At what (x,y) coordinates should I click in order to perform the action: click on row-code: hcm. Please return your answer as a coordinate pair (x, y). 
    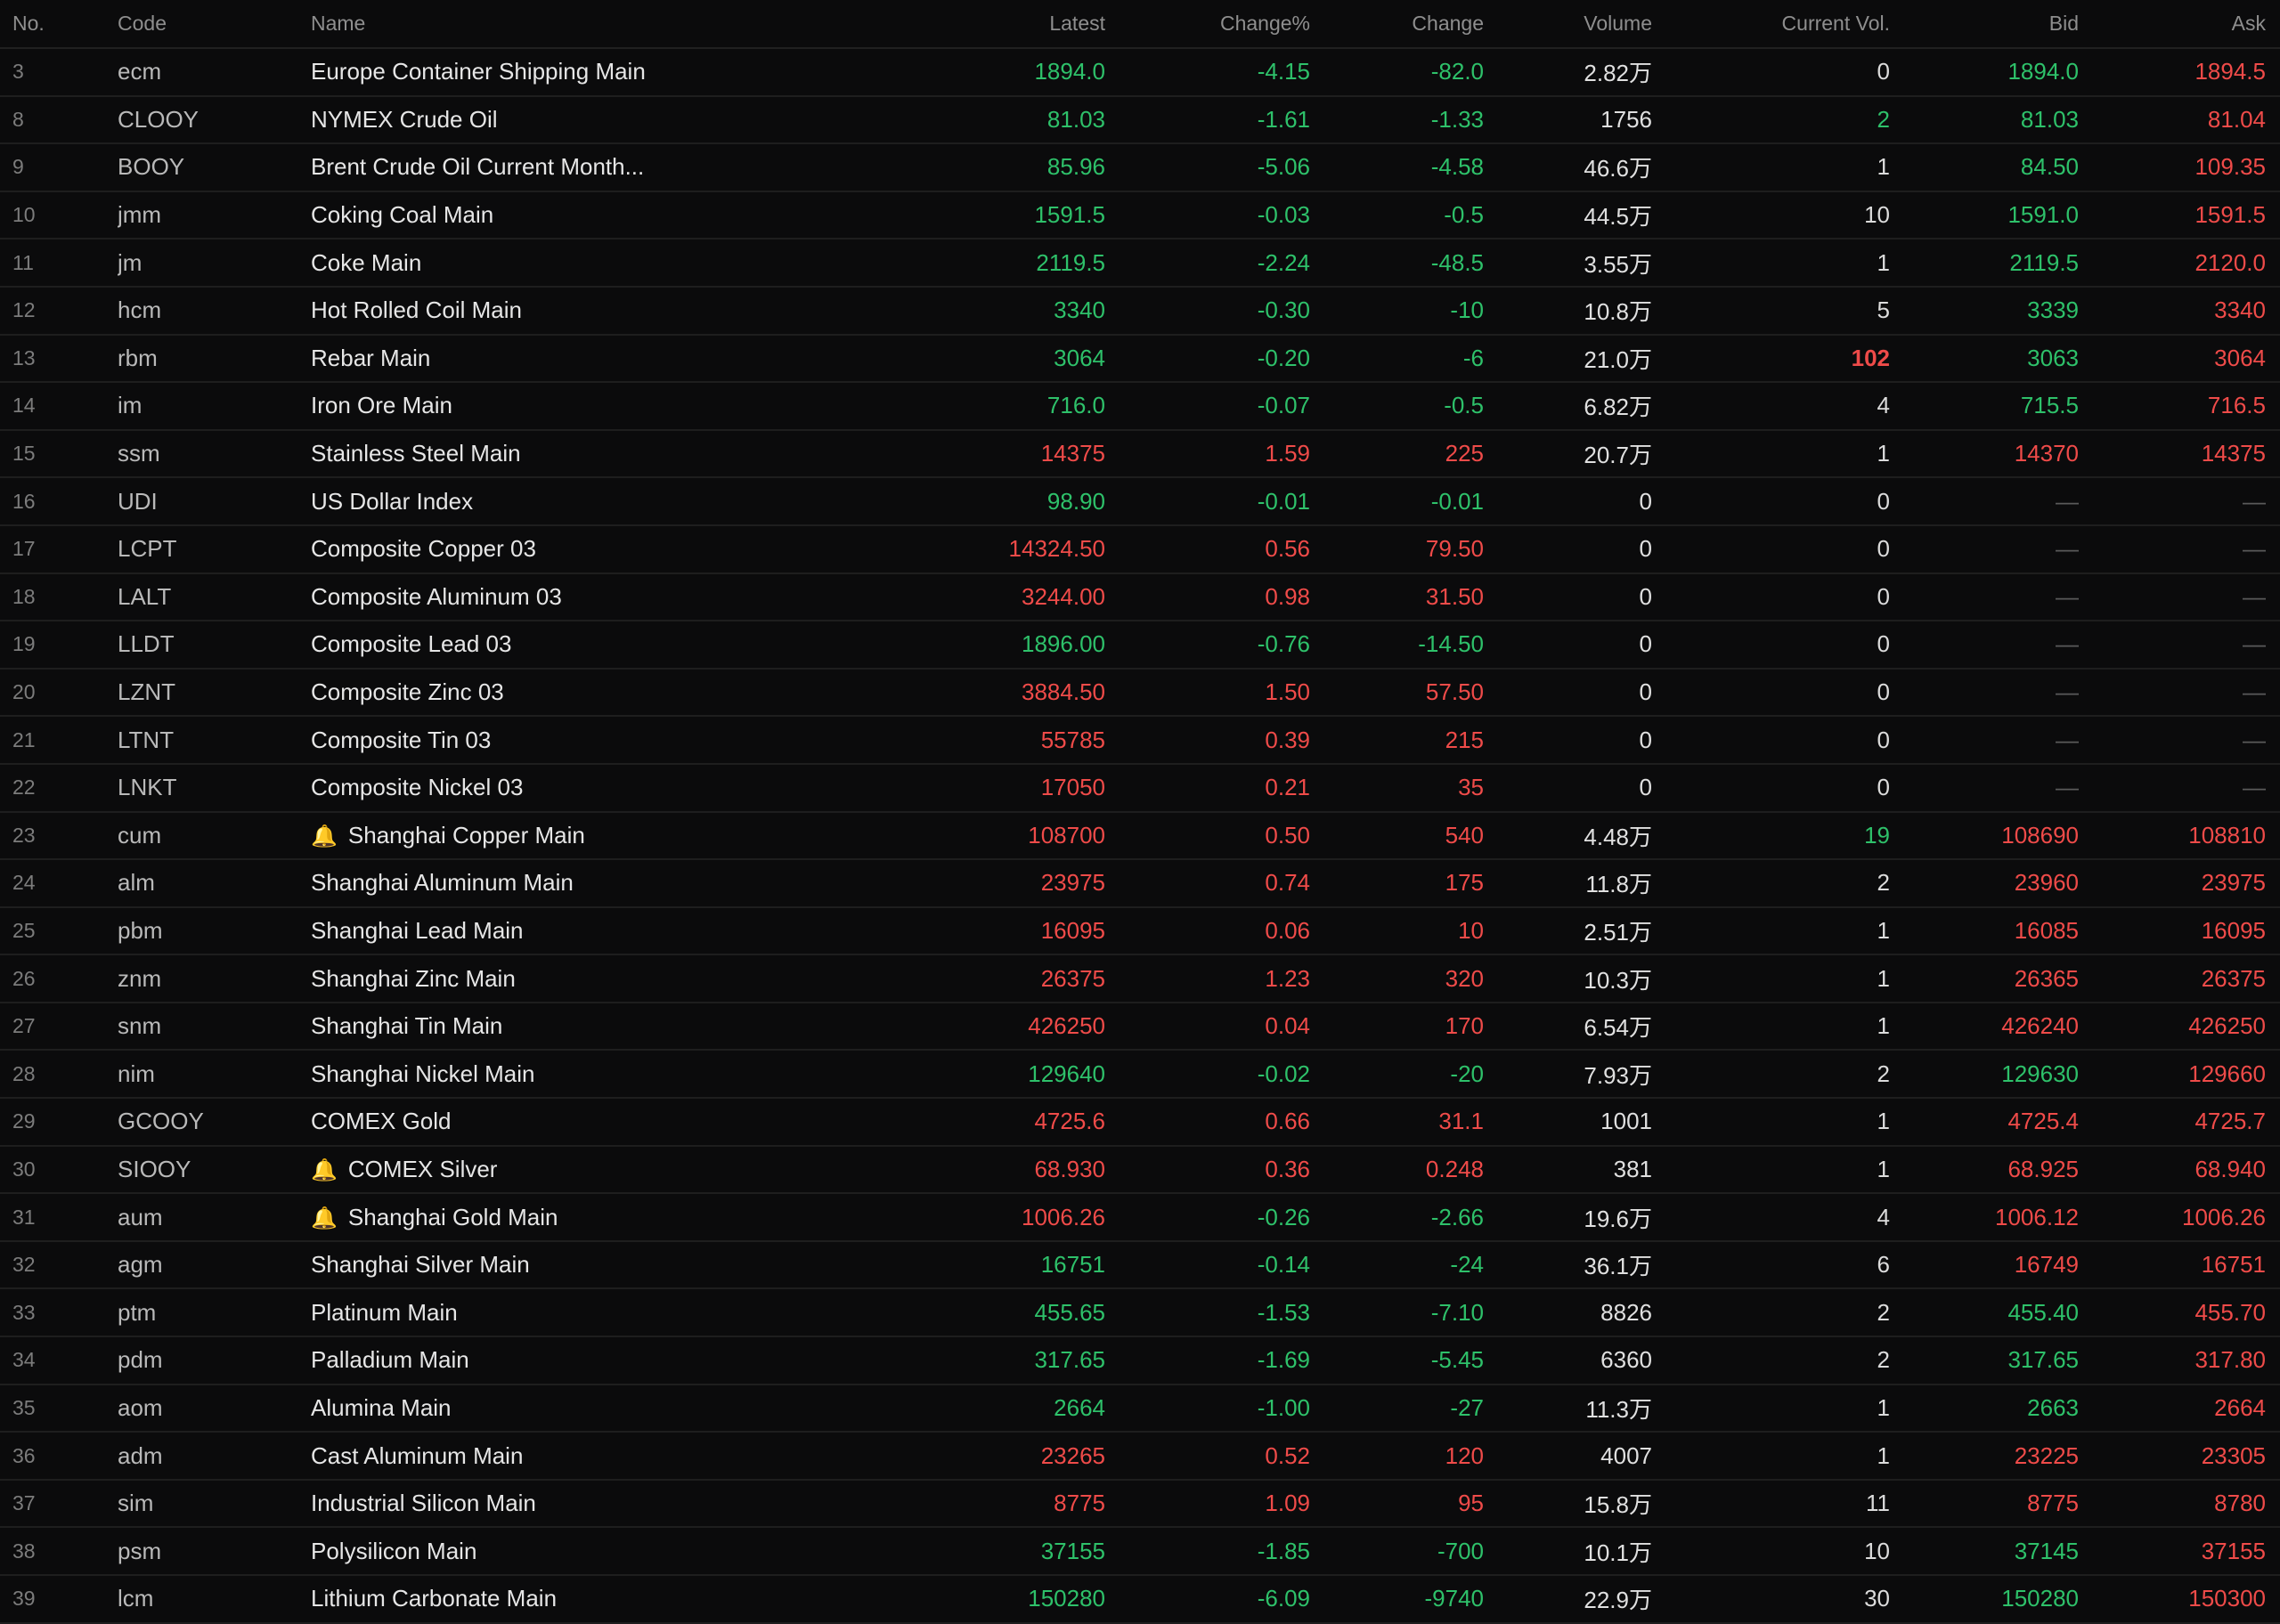
    Looking at the image, I should click on (214, 310).